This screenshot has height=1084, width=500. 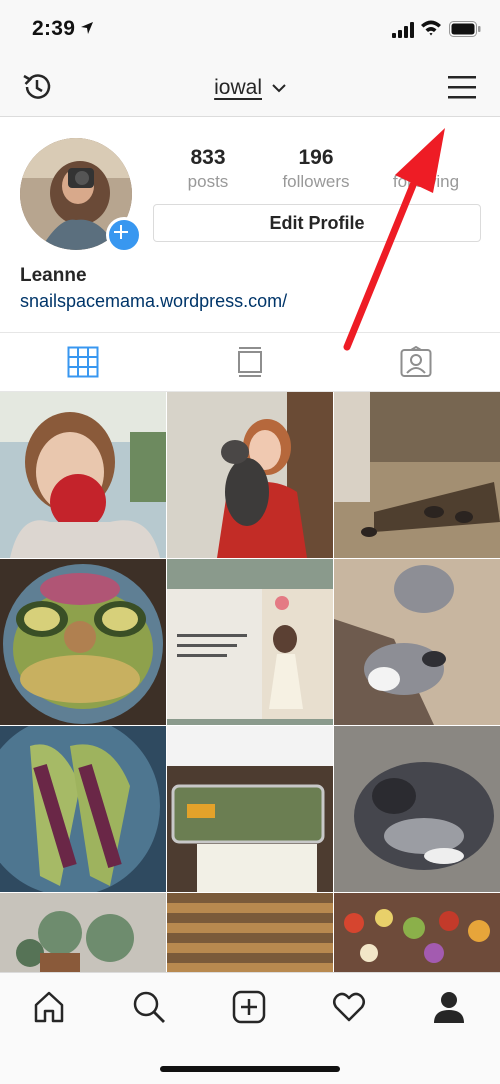 I want to click on profile-name: Leanne, so click(x=53, y=275).